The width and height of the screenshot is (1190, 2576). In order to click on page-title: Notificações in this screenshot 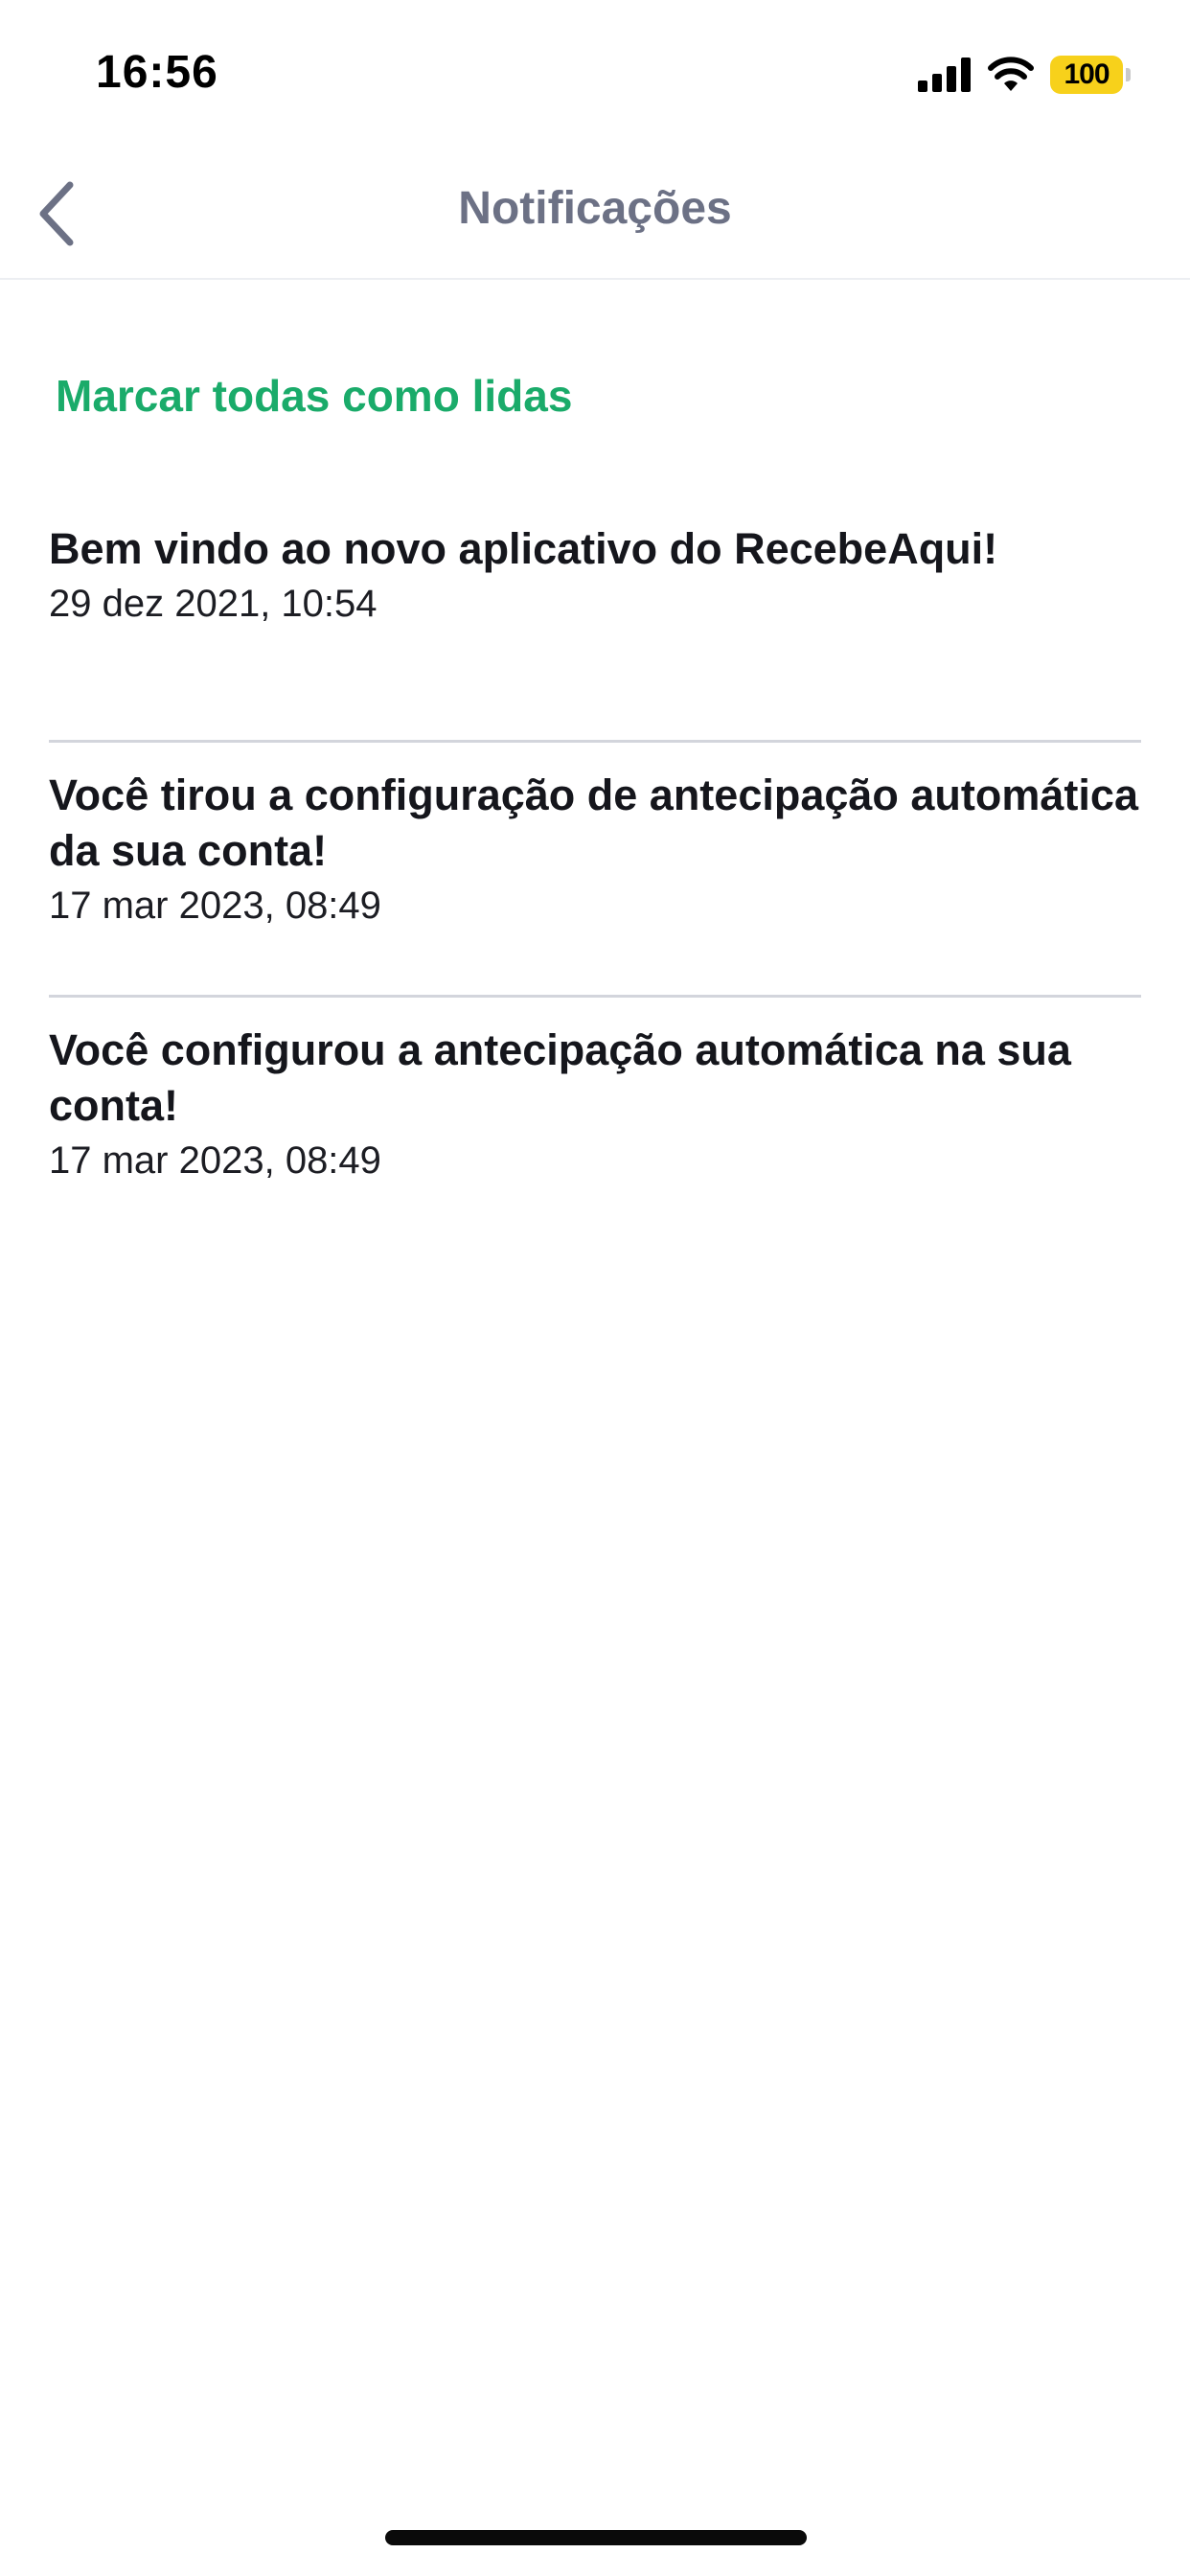, I will do `click(595, 208)`.